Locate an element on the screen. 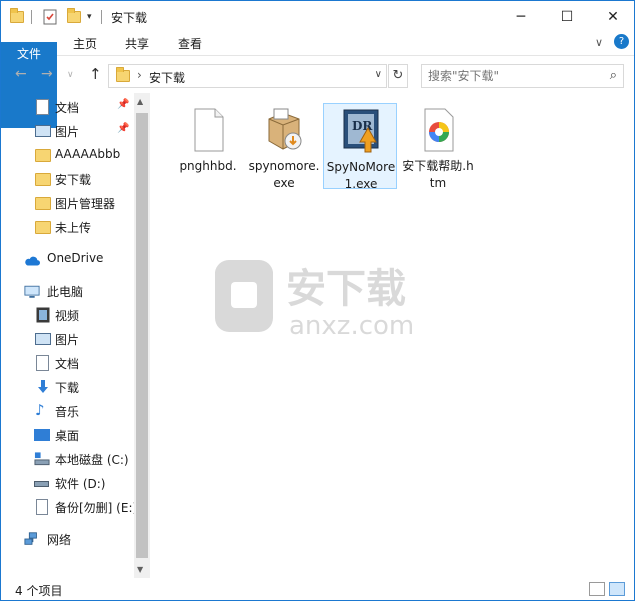 This screenshot has height=601, width=635. file-name: 安下载帮助.htm is located at coordinates (438, 174).